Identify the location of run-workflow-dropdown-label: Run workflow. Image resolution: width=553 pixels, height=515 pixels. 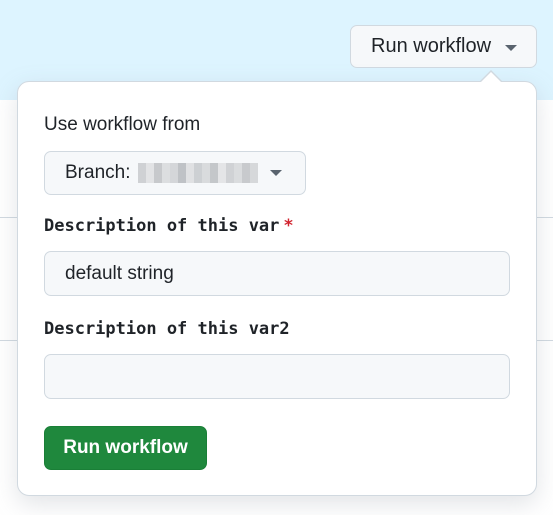
(431, 46).